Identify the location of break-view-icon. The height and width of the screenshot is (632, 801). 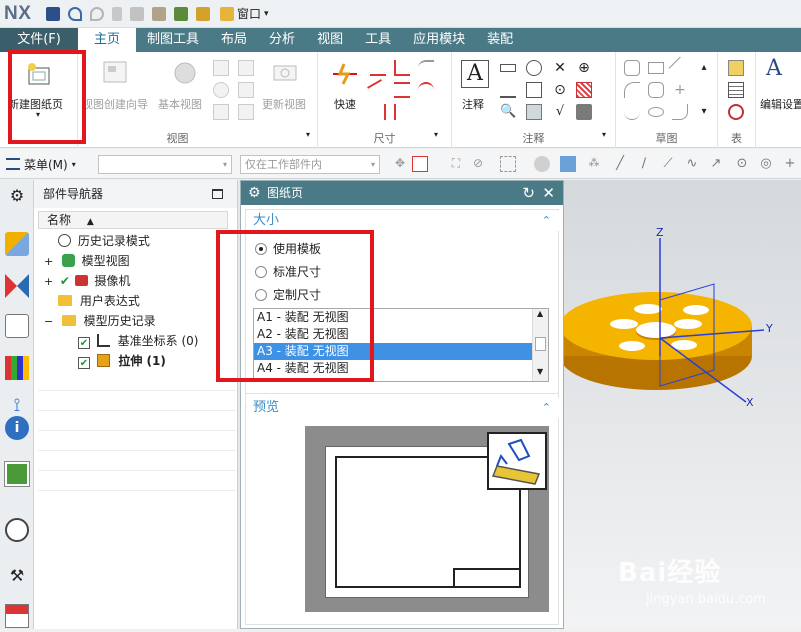
(246, 90).